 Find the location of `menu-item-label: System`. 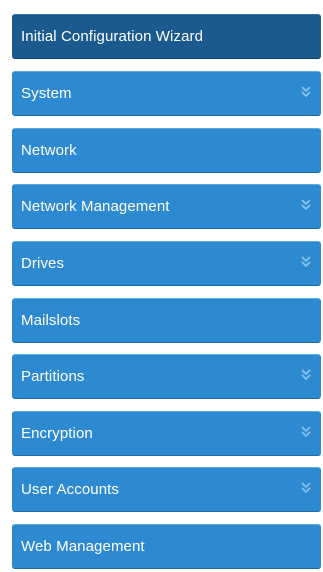

menu-item-label: System is located at coordinates (46, 93).